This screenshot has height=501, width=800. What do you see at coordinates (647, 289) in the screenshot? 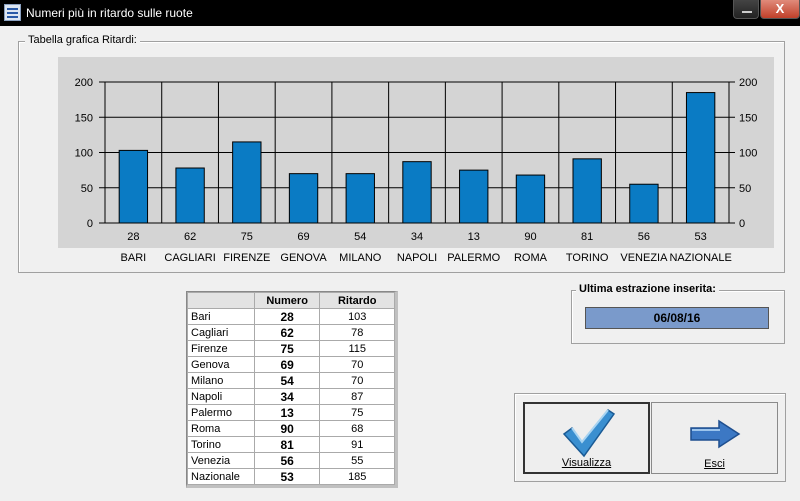
I see `last-extraction-legend: Ultima estrazione inserita:` at bounding box center [647, 289].